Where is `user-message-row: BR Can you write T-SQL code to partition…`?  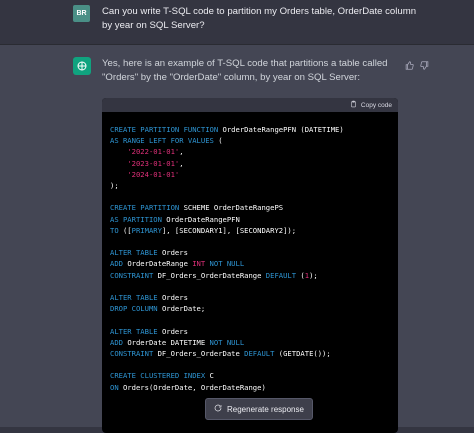 user-message-row: BR Can you write T-SQL code to partition… is located at coordinates (237, 22).